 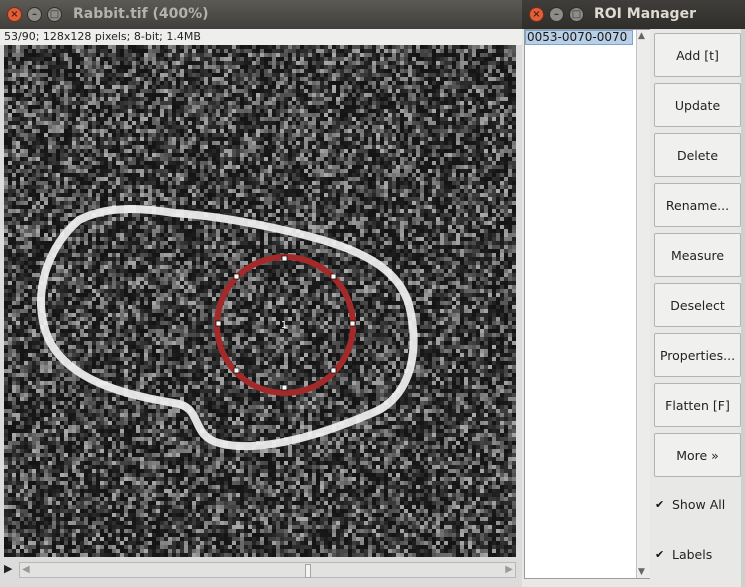 I want to click on labels-label: Labels, so click(x=692, y=554).